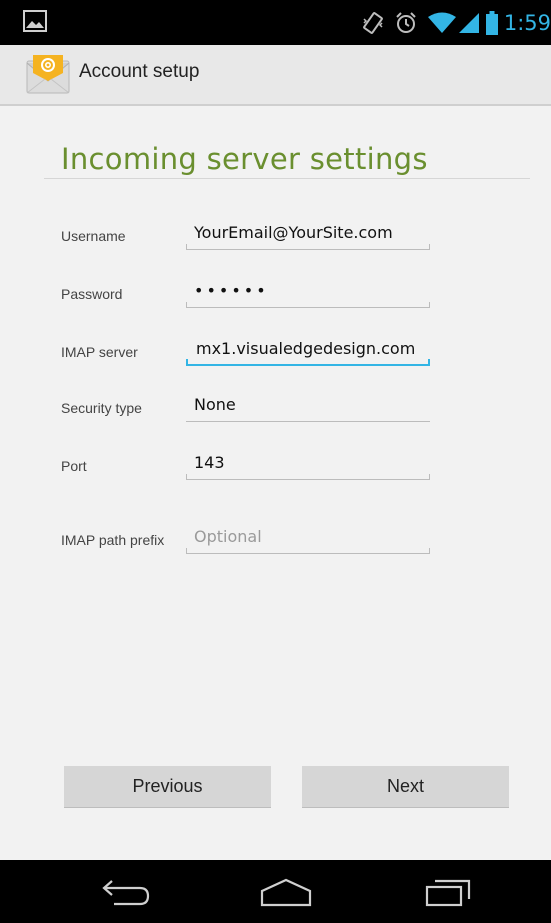  I want to click on username-field: YourEmail@YourSite.com, so click(308, 233).